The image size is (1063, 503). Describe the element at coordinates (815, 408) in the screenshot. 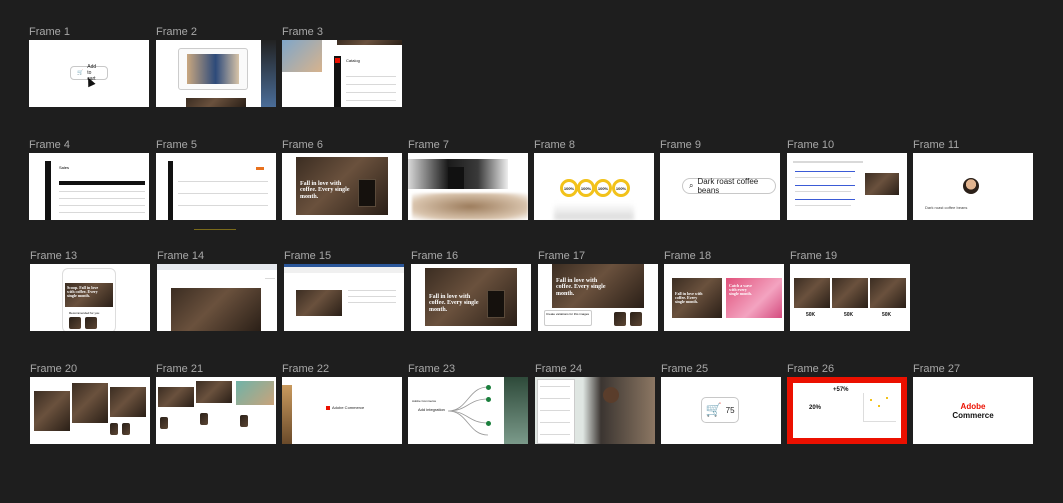

I see `metric-value: 20%` at that location.